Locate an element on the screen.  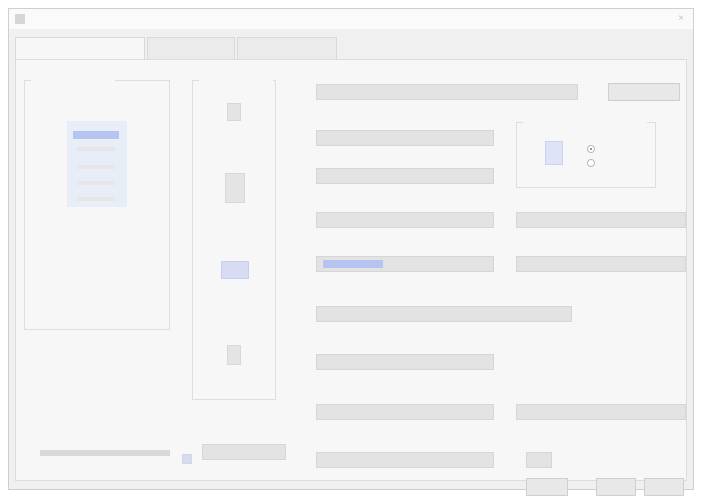
app-icon is located at coordinates (20, 19).